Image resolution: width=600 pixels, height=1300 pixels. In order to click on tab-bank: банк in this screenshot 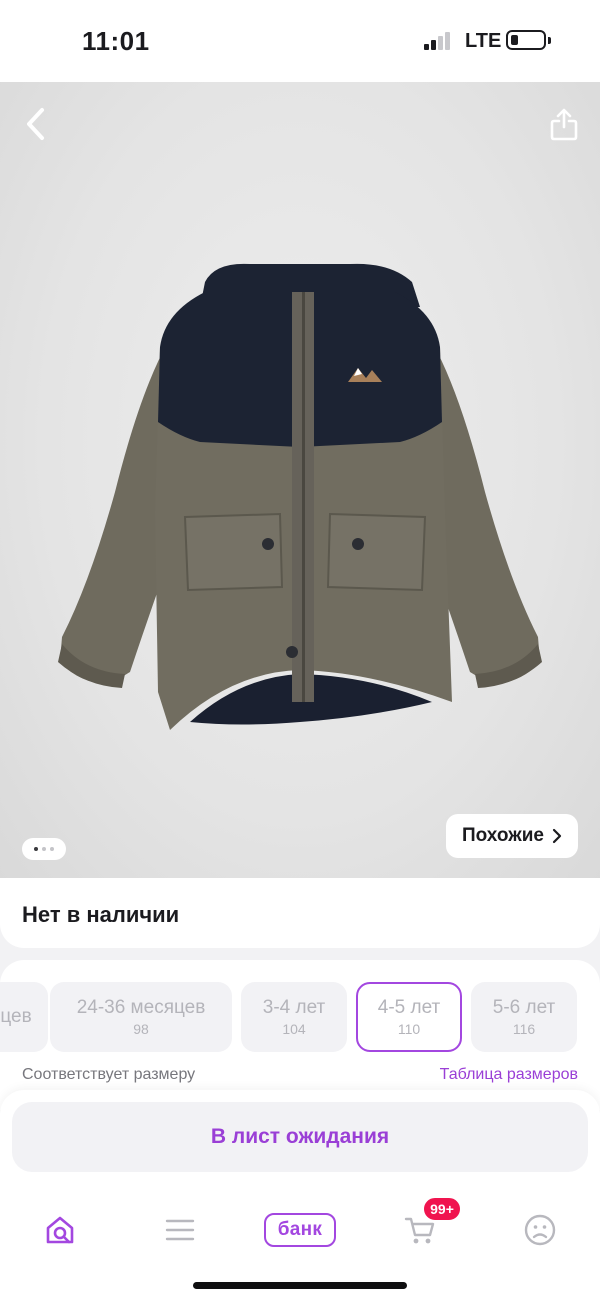, I will do `click(300, 1230)`.